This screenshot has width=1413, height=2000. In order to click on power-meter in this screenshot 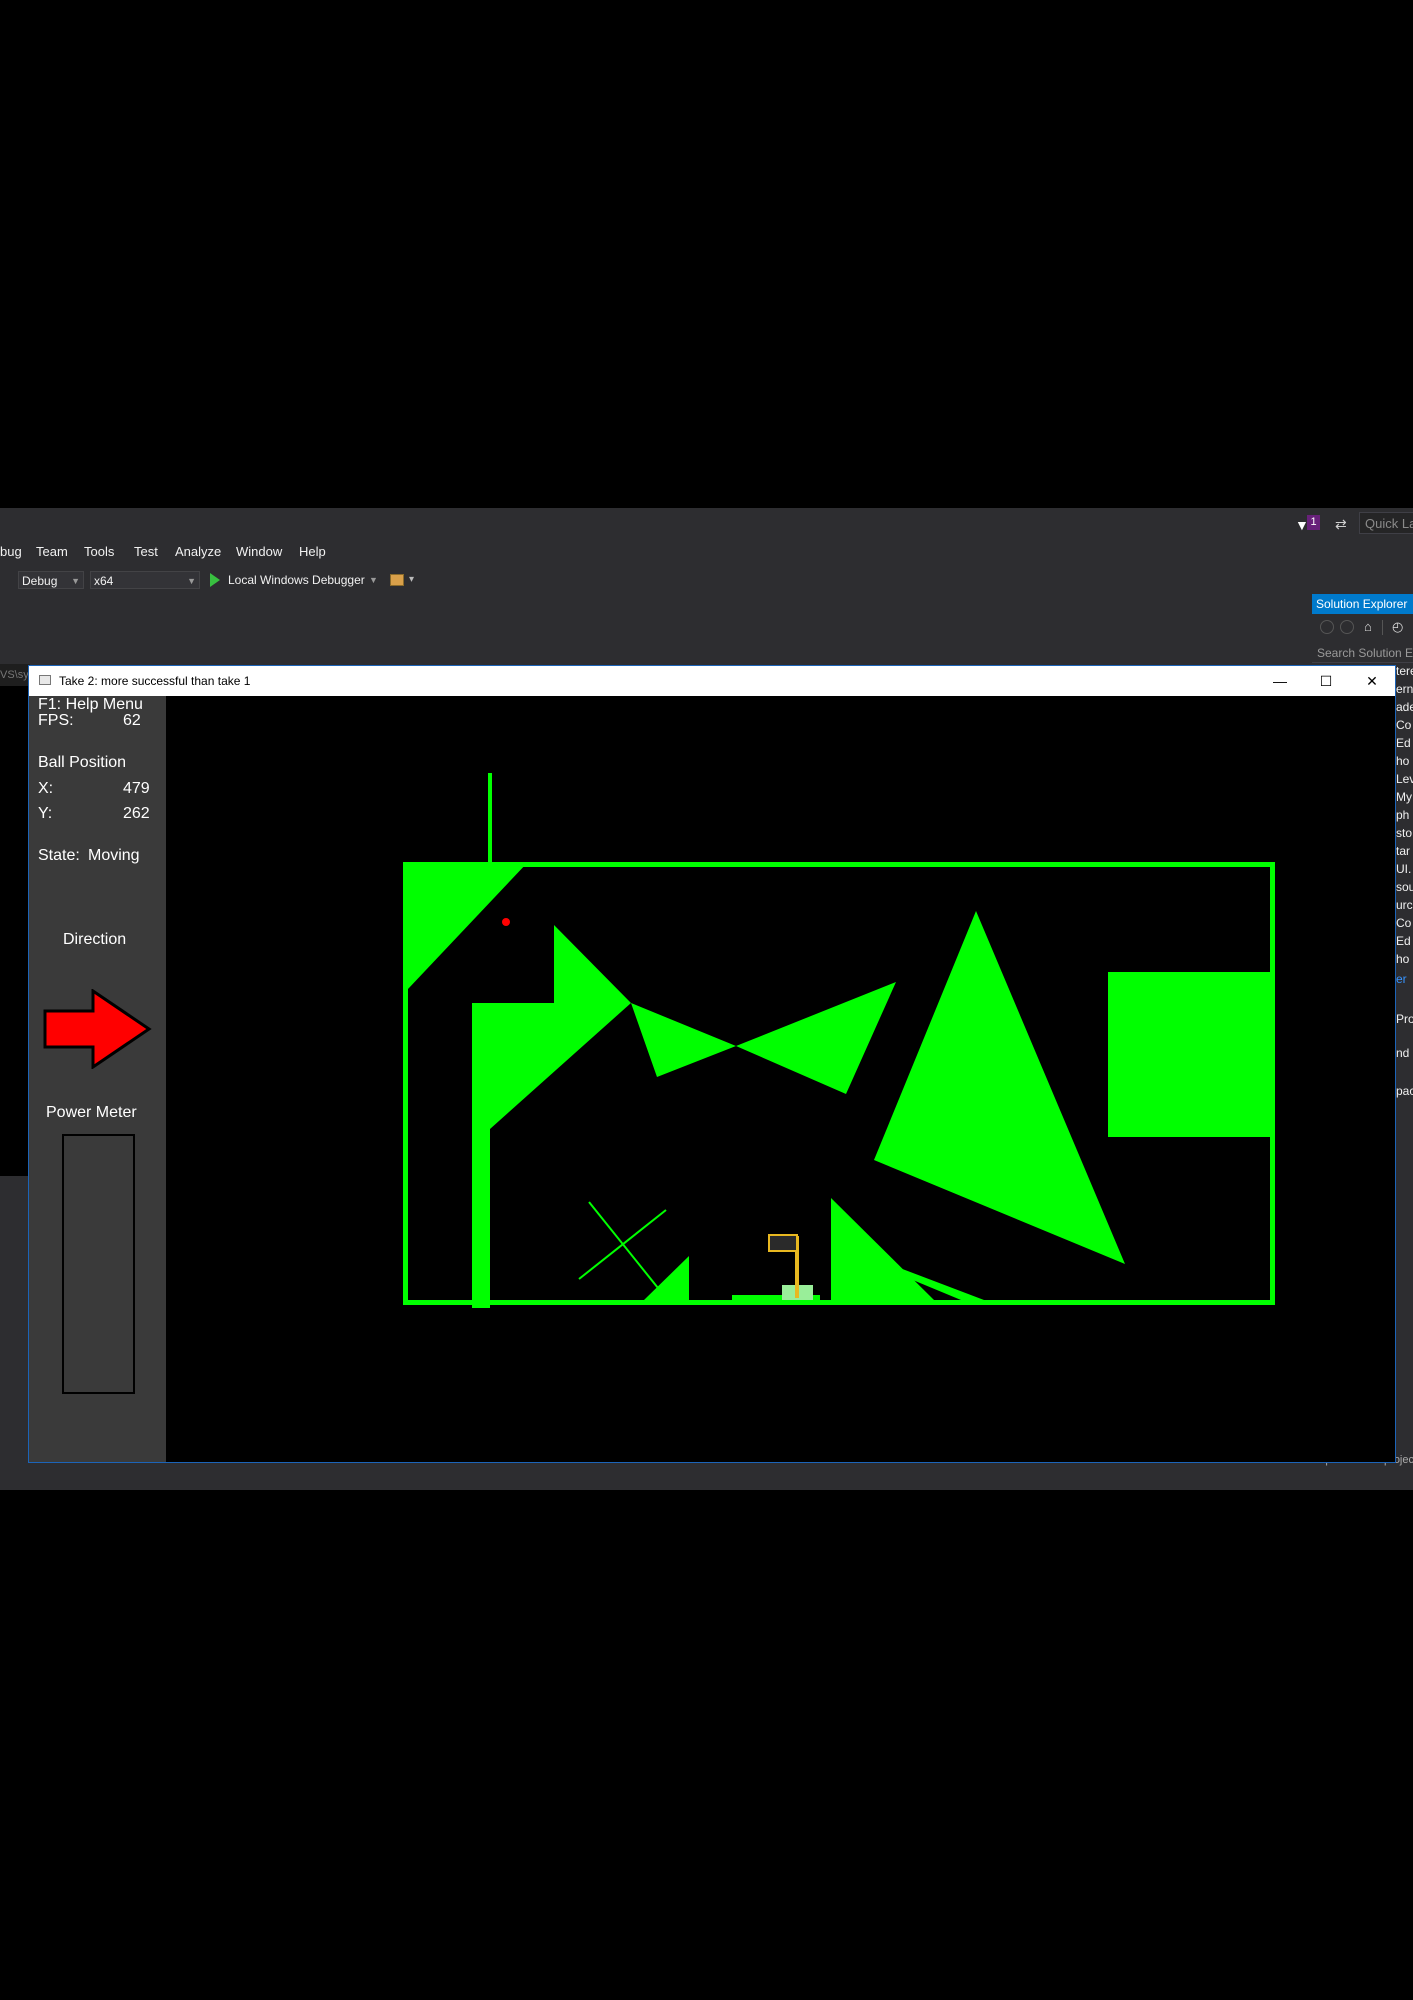, I will do `click(98, 1264)`.